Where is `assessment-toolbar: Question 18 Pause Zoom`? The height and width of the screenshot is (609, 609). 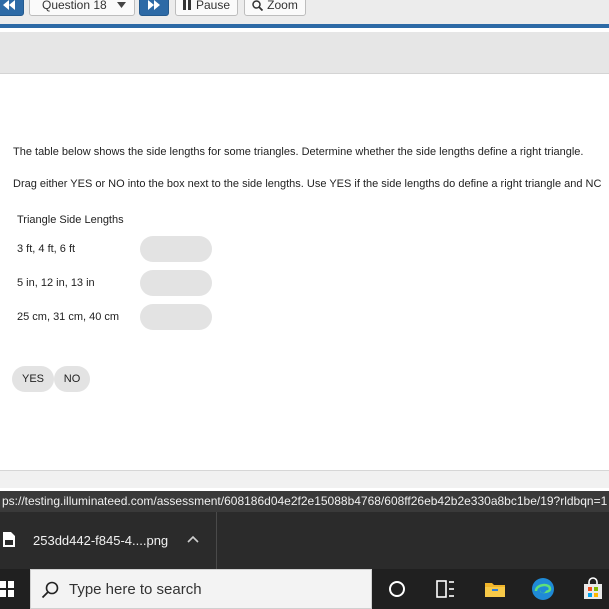
assessment-toolbar: Question 18 Pause Zoom is located at coordinates (304, 12).